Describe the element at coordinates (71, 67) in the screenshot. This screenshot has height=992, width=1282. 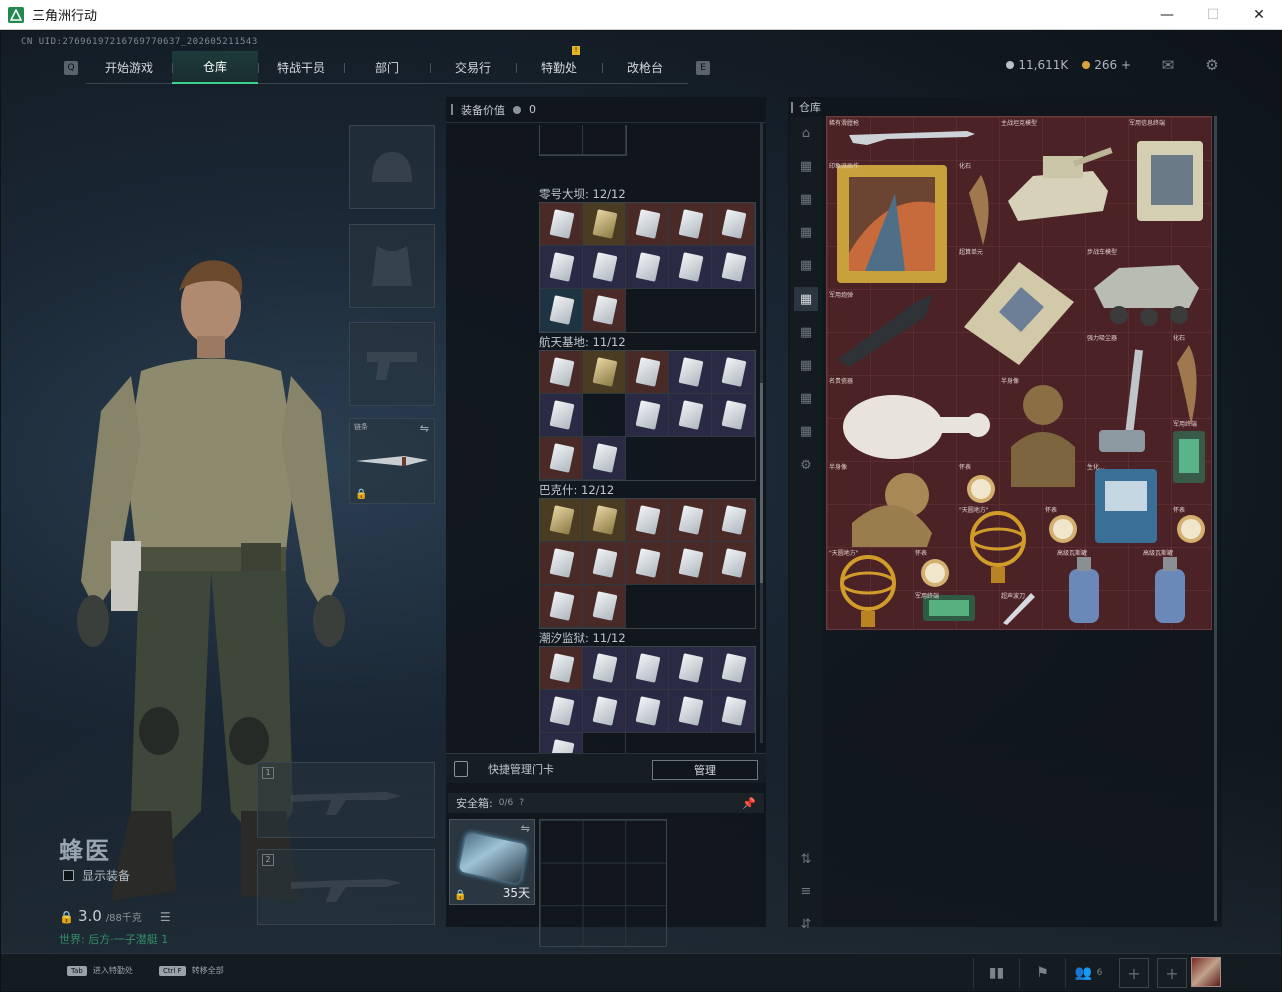
I see `nav-prev-key: Q` at that location.